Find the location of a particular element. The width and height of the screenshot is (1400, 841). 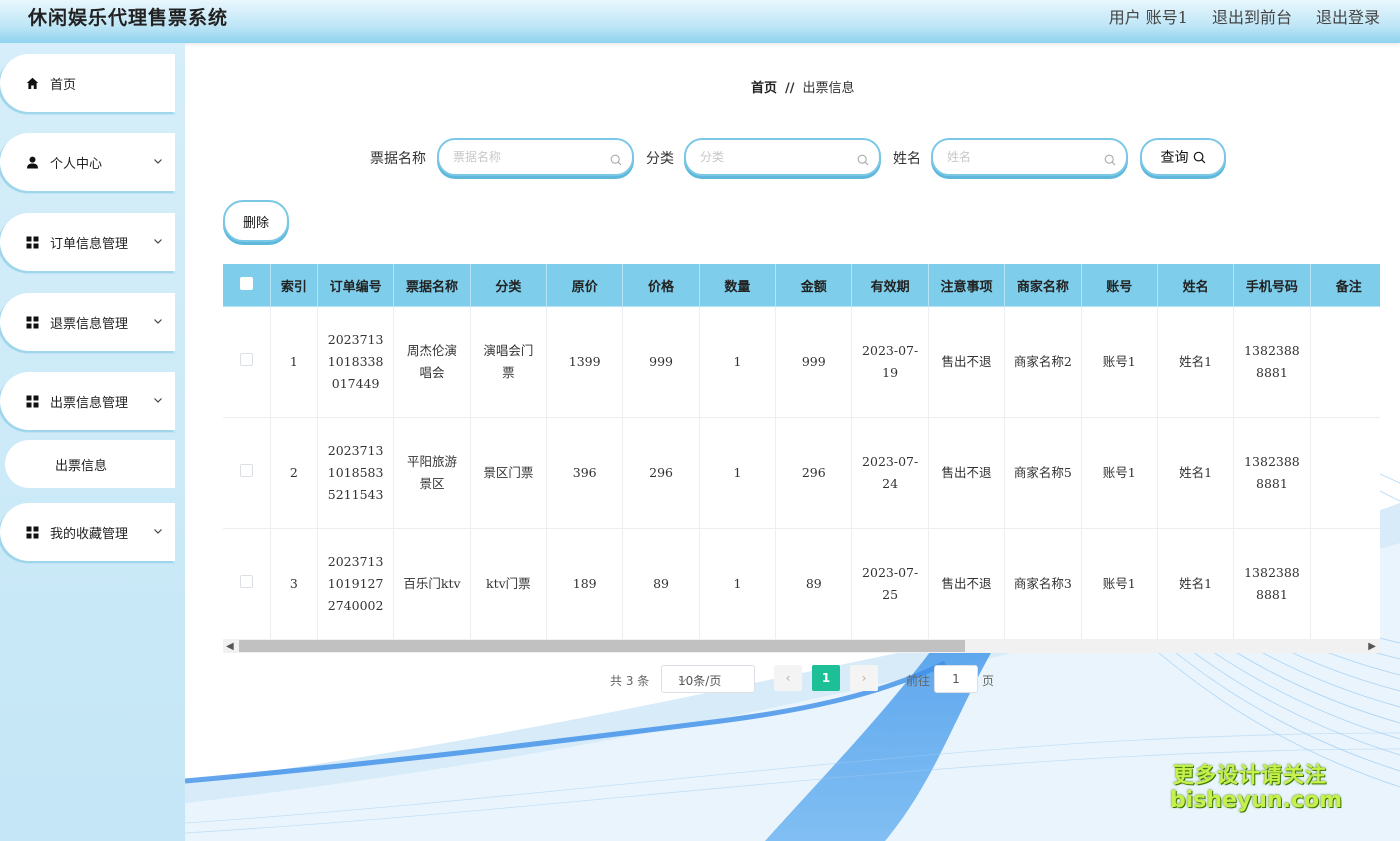

name-field is located at coordinates (1029, 157).